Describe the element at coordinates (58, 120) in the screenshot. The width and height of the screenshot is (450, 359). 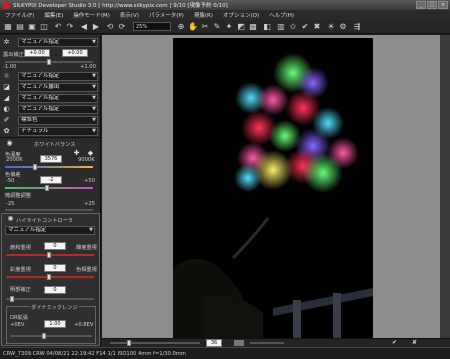
I see `color-select: 標準色 ▼` at that location.